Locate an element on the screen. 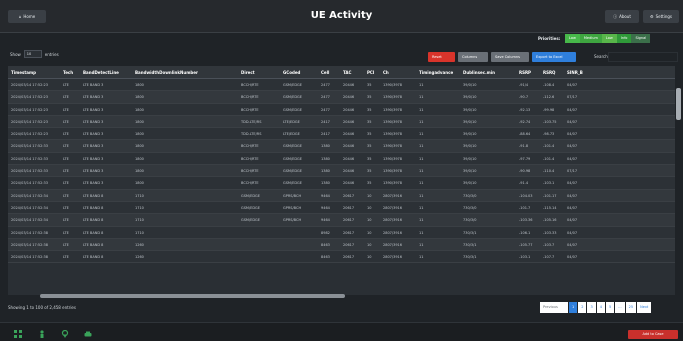 This screenshot has width=683, height=341. about-button: ⓘ About is located at coordinates (622, 16).